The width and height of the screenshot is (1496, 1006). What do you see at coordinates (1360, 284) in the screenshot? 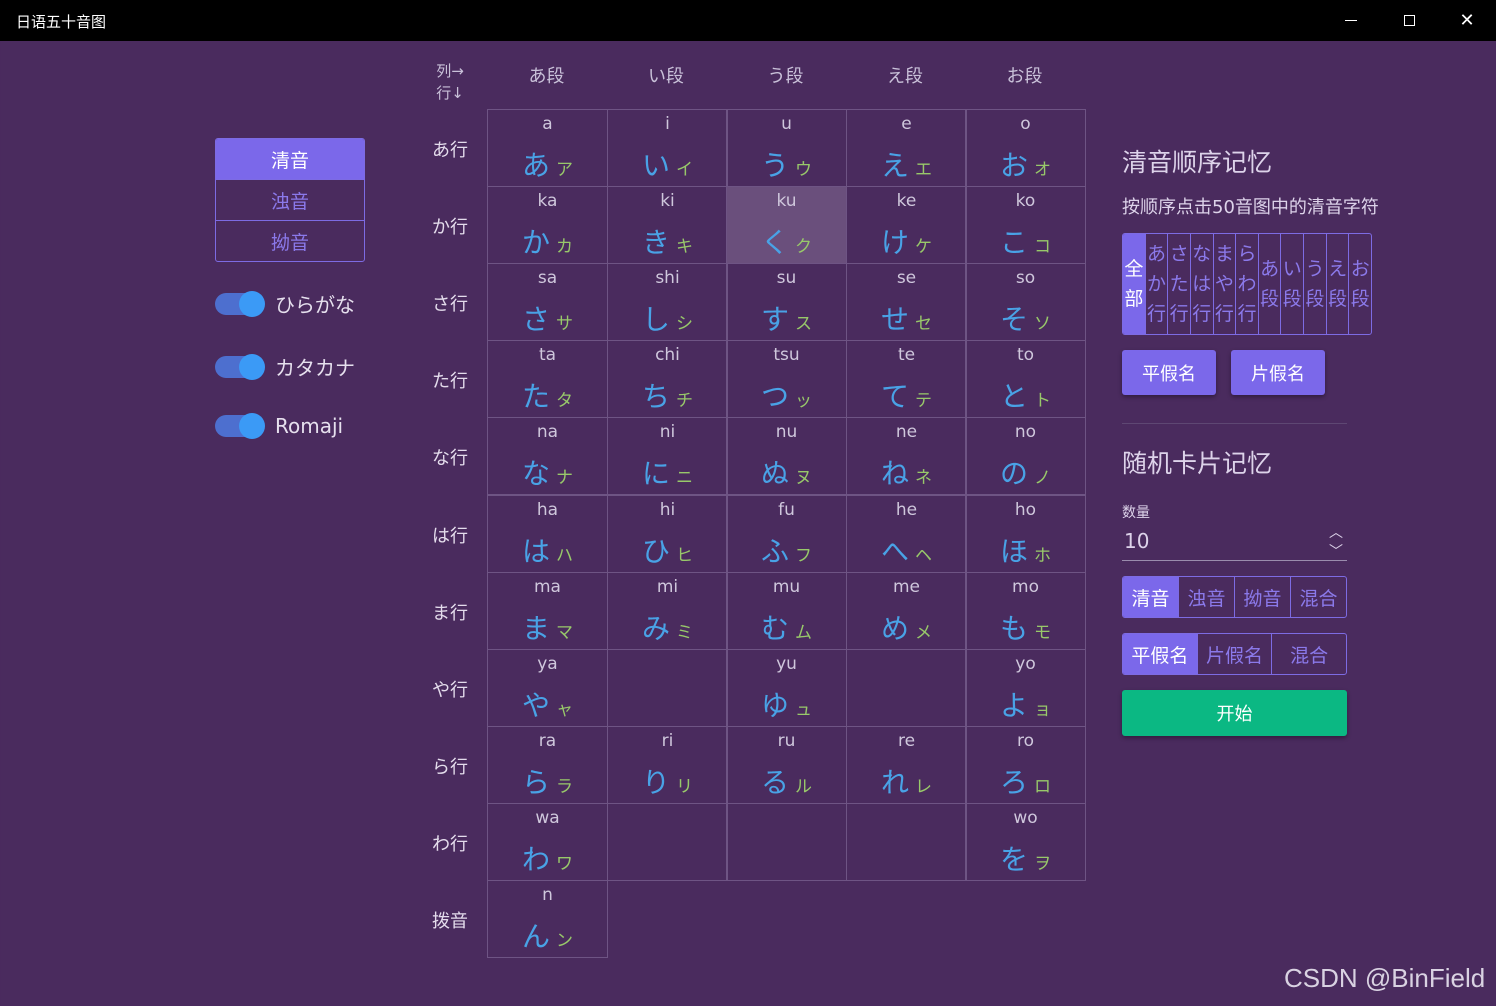
I see `filter-option: お段` at bounding box center [1360, 284].